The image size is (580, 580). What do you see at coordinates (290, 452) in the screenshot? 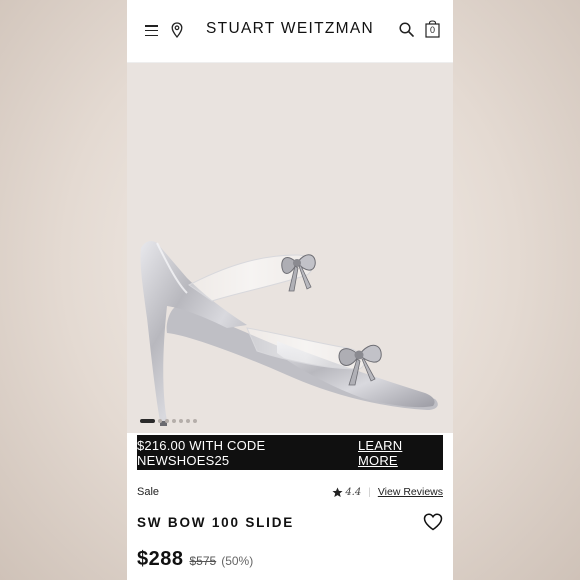
I see `promo-banner: $216.00 WITH CODE NEWSHOES25 LEARN MORE` at bounding box center [290, 452].